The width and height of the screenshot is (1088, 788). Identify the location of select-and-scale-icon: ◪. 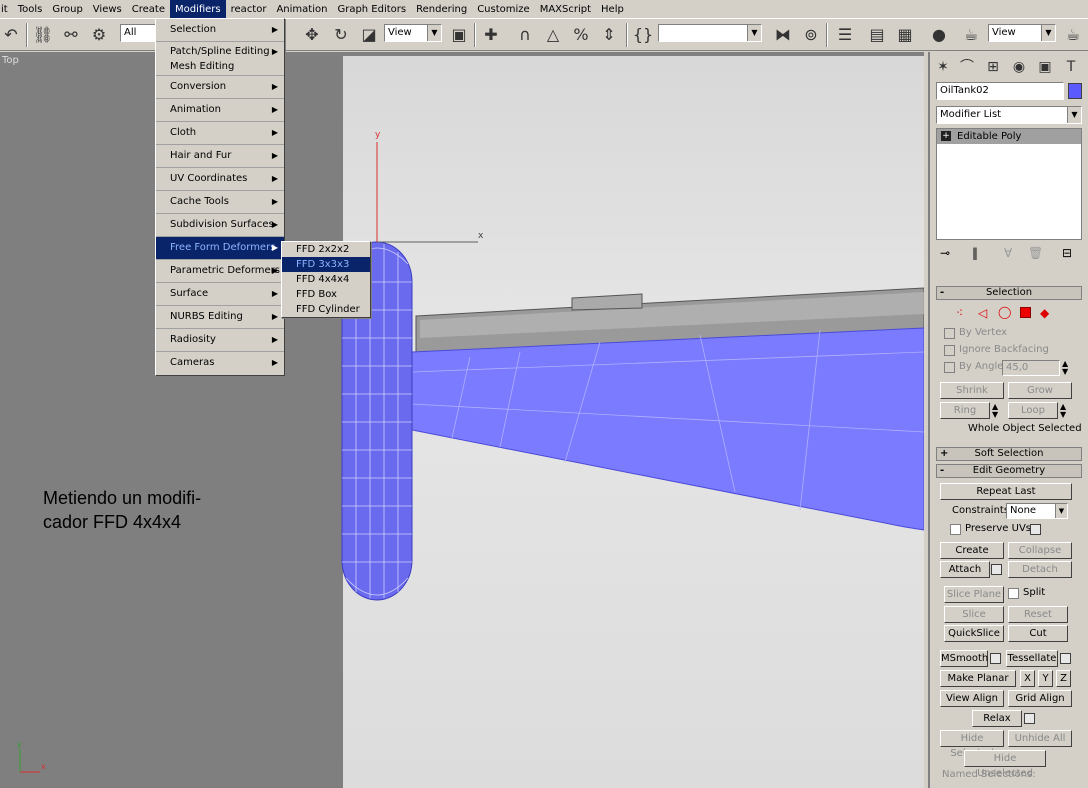
(369, 35).